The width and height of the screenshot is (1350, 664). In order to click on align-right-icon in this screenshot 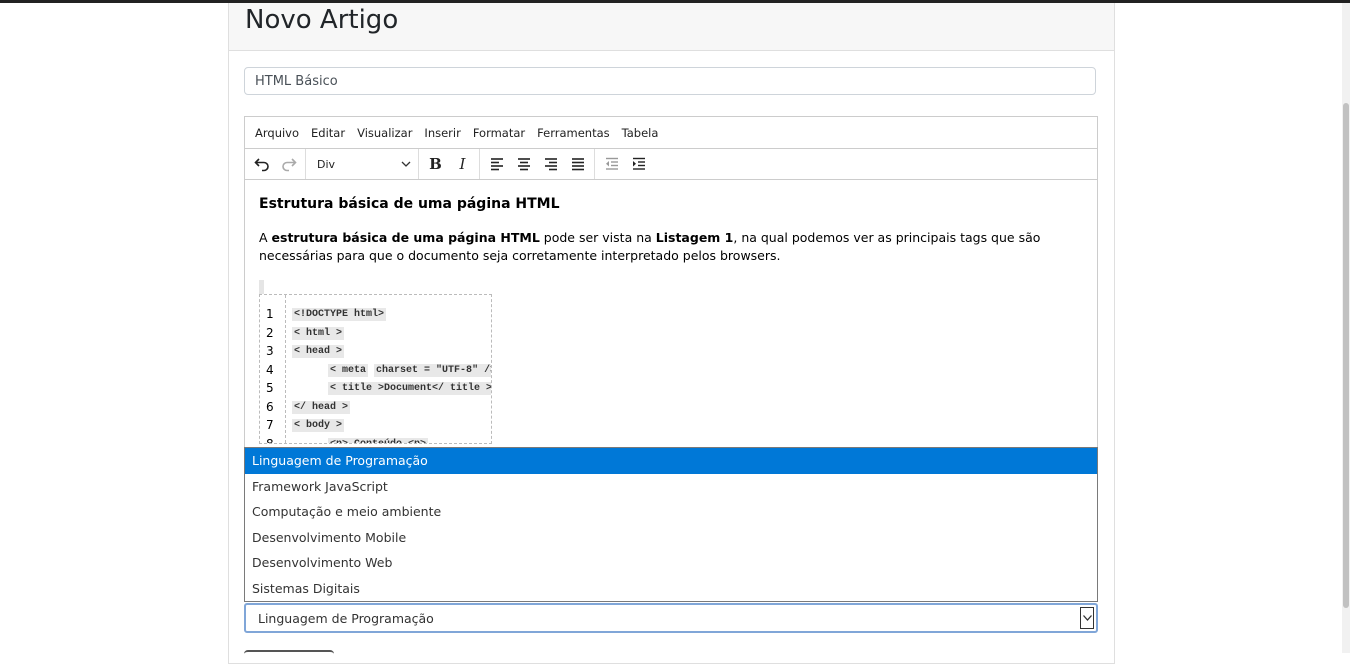, I will do `click(550, 164)`.